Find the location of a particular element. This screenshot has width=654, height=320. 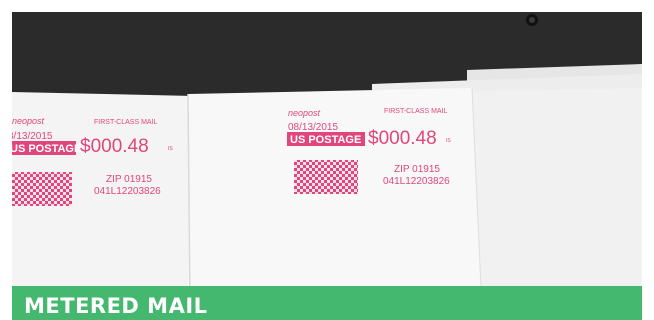

date-text: 08/13/2015 is located at coordinates (313, 127).